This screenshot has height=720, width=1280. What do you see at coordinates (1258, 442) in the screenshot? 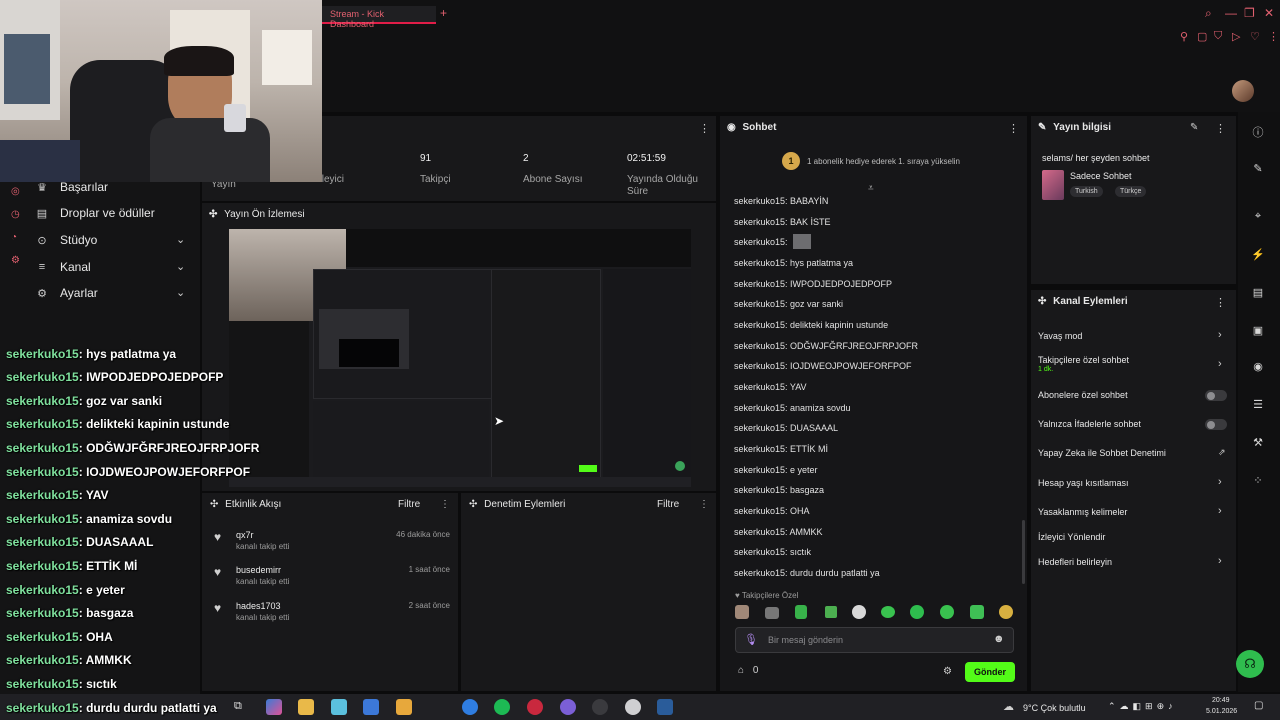
I see `wrench-icon: ⚒` at bounding box center [1258, 442].